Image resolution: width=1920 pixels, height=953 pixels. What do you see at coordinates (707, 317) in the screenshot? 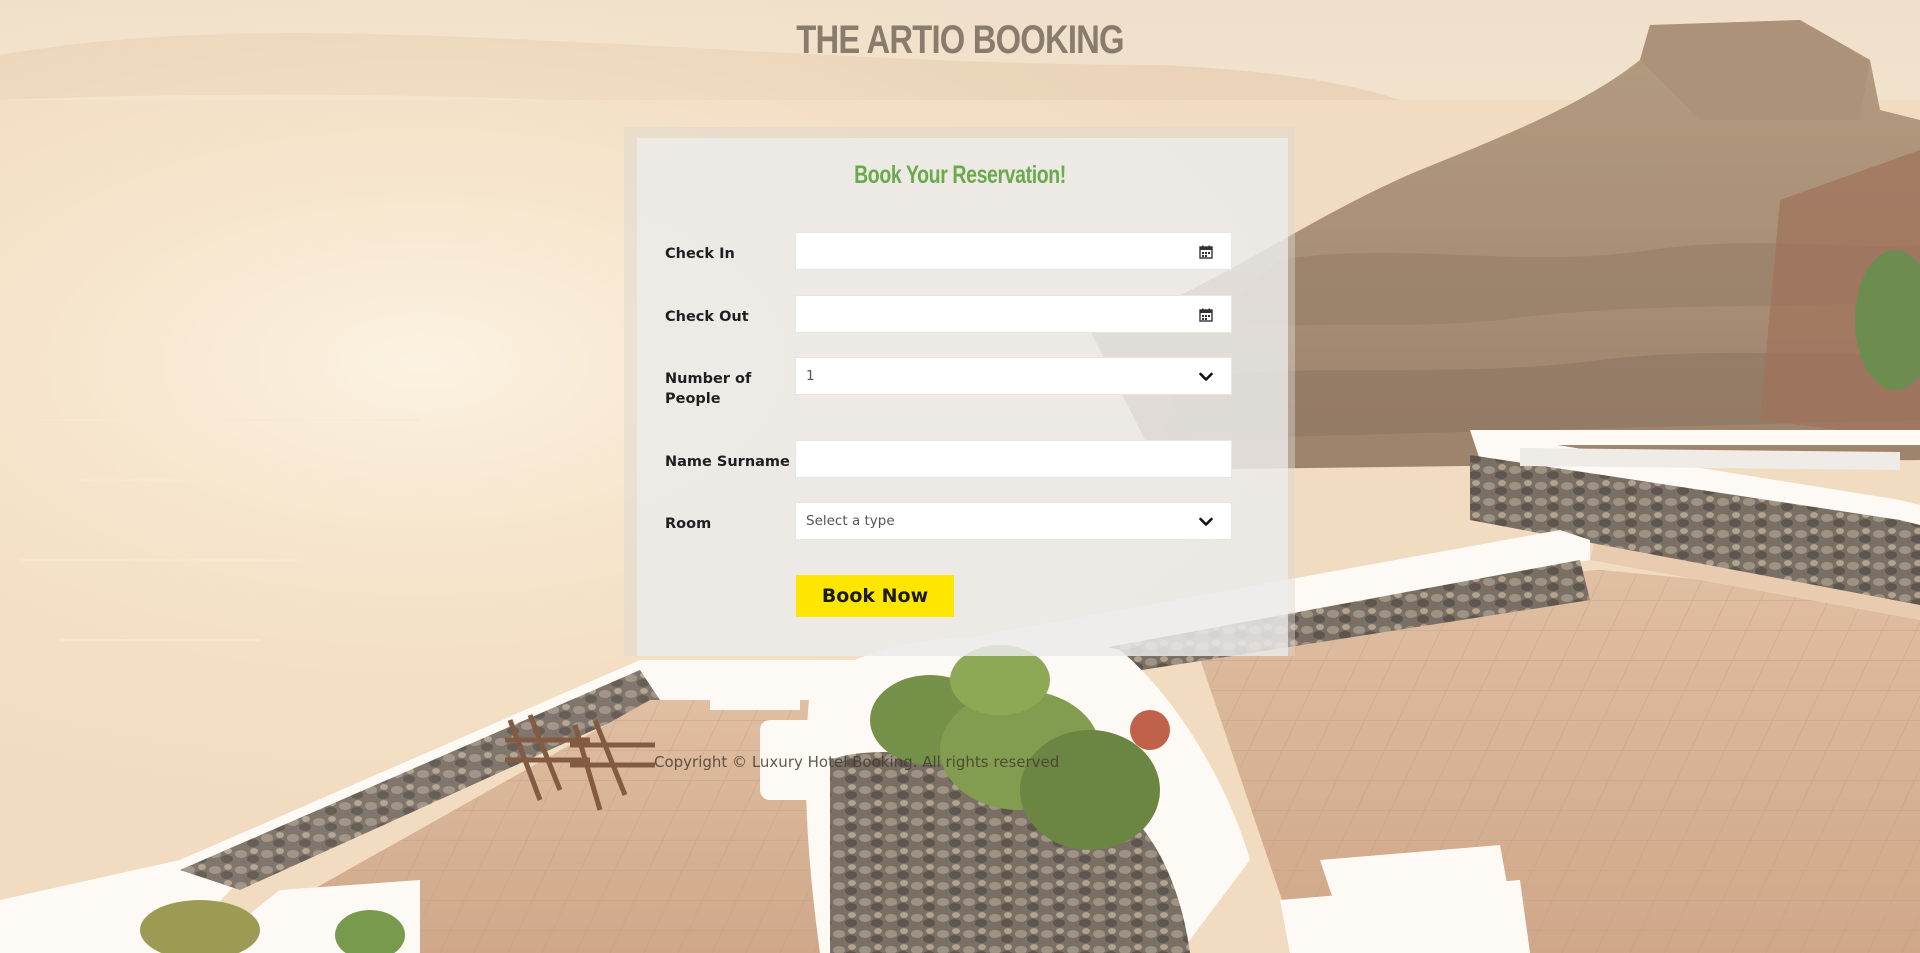
I see `check-out-label: Check Out` at bounding box center [707, 317].